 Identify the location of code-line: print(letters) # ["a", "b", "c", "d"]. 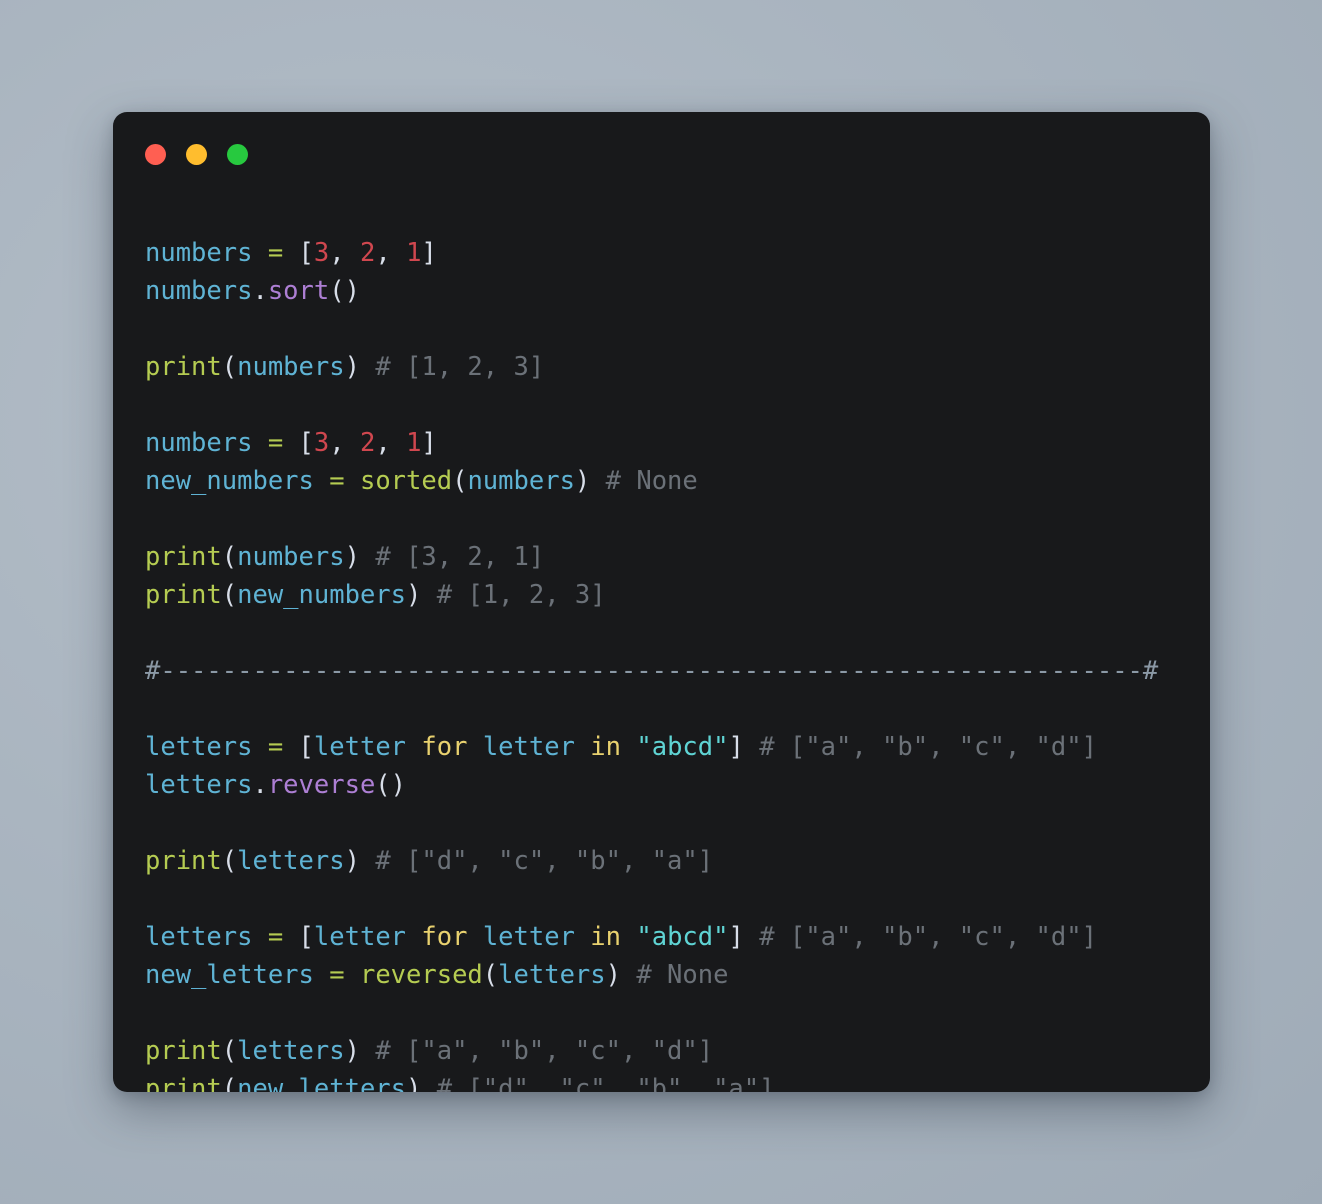
(673, 1051).